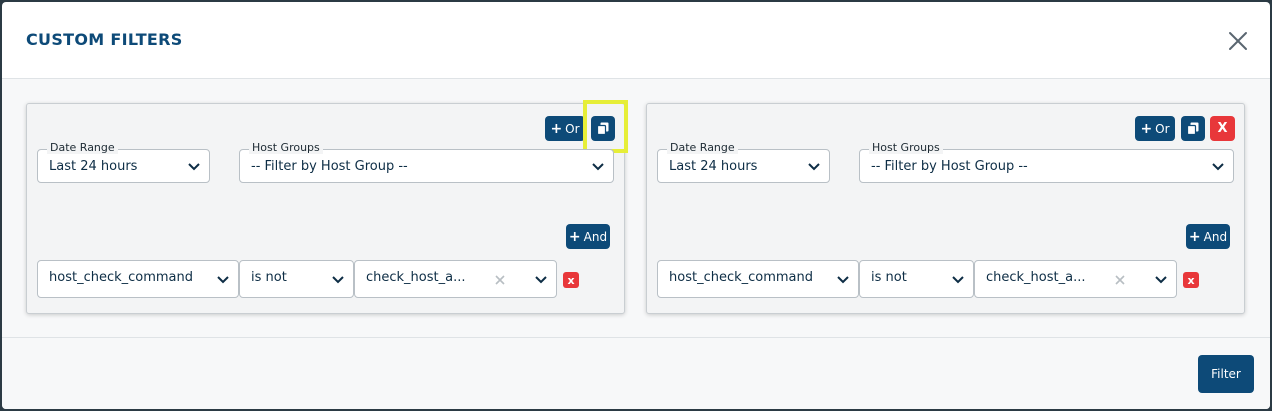 The width and height of the screenshot is (1272, 411). I want to click on close-button, so click(1238, 41).